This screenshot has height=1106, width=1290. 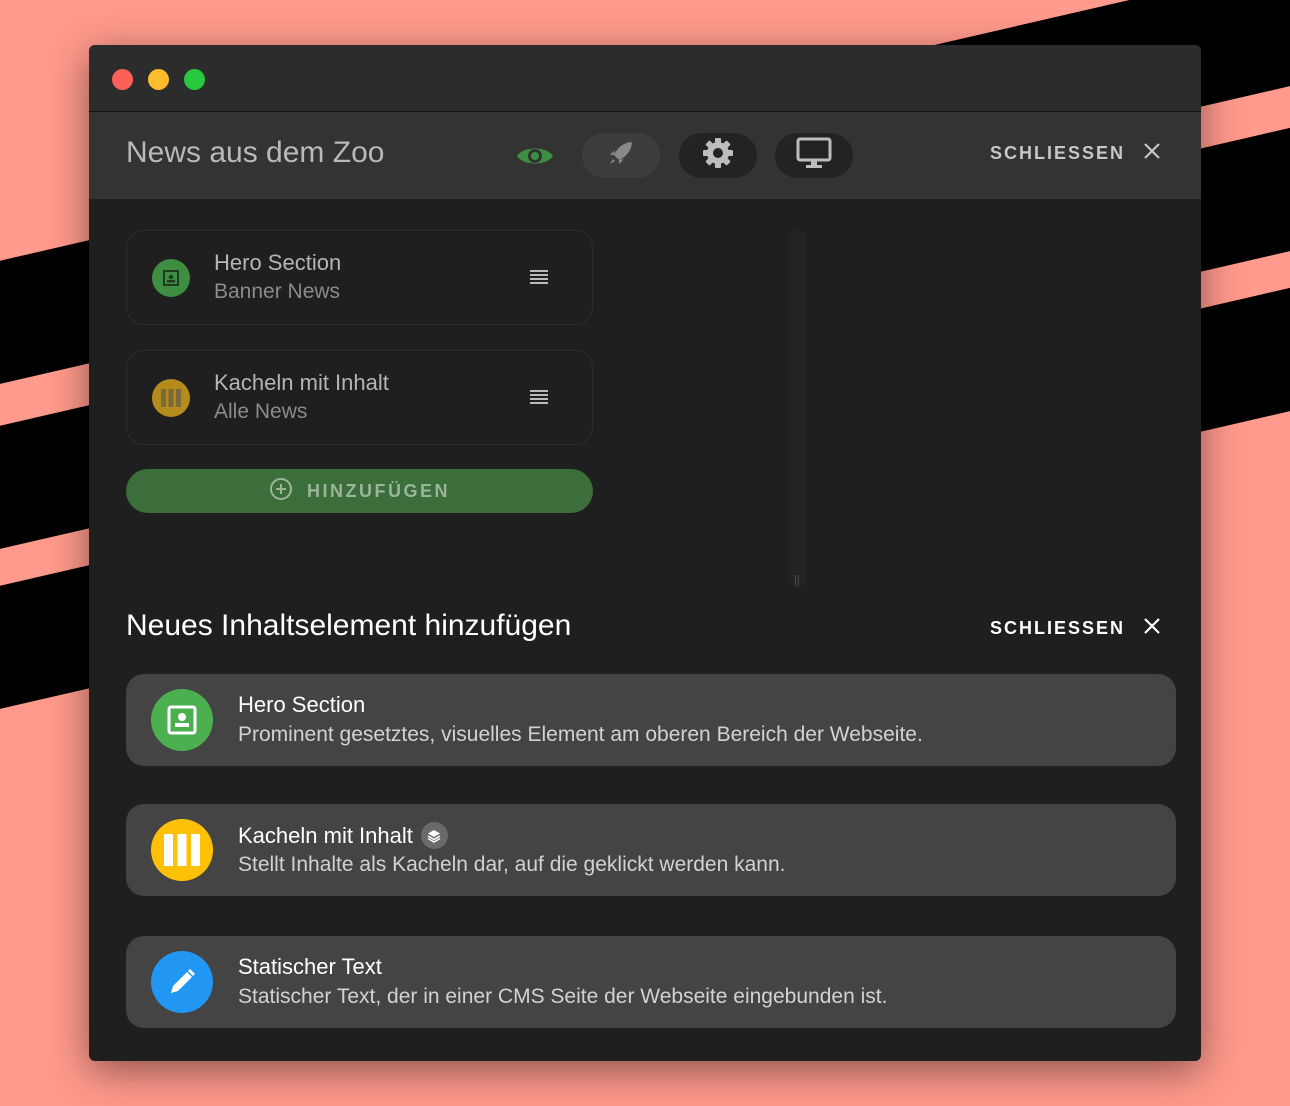 I want to click on option-title: Statischer Text, so click(x=310, y=967).